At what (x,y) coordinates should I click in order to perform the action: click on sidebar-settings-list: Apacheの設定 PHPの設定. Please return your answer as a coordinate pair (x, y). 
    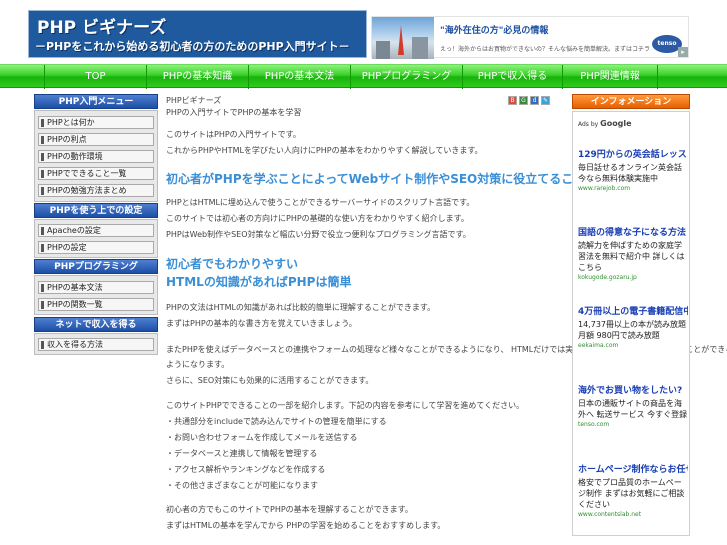
    Looking at the image, I should click on (96, 238).